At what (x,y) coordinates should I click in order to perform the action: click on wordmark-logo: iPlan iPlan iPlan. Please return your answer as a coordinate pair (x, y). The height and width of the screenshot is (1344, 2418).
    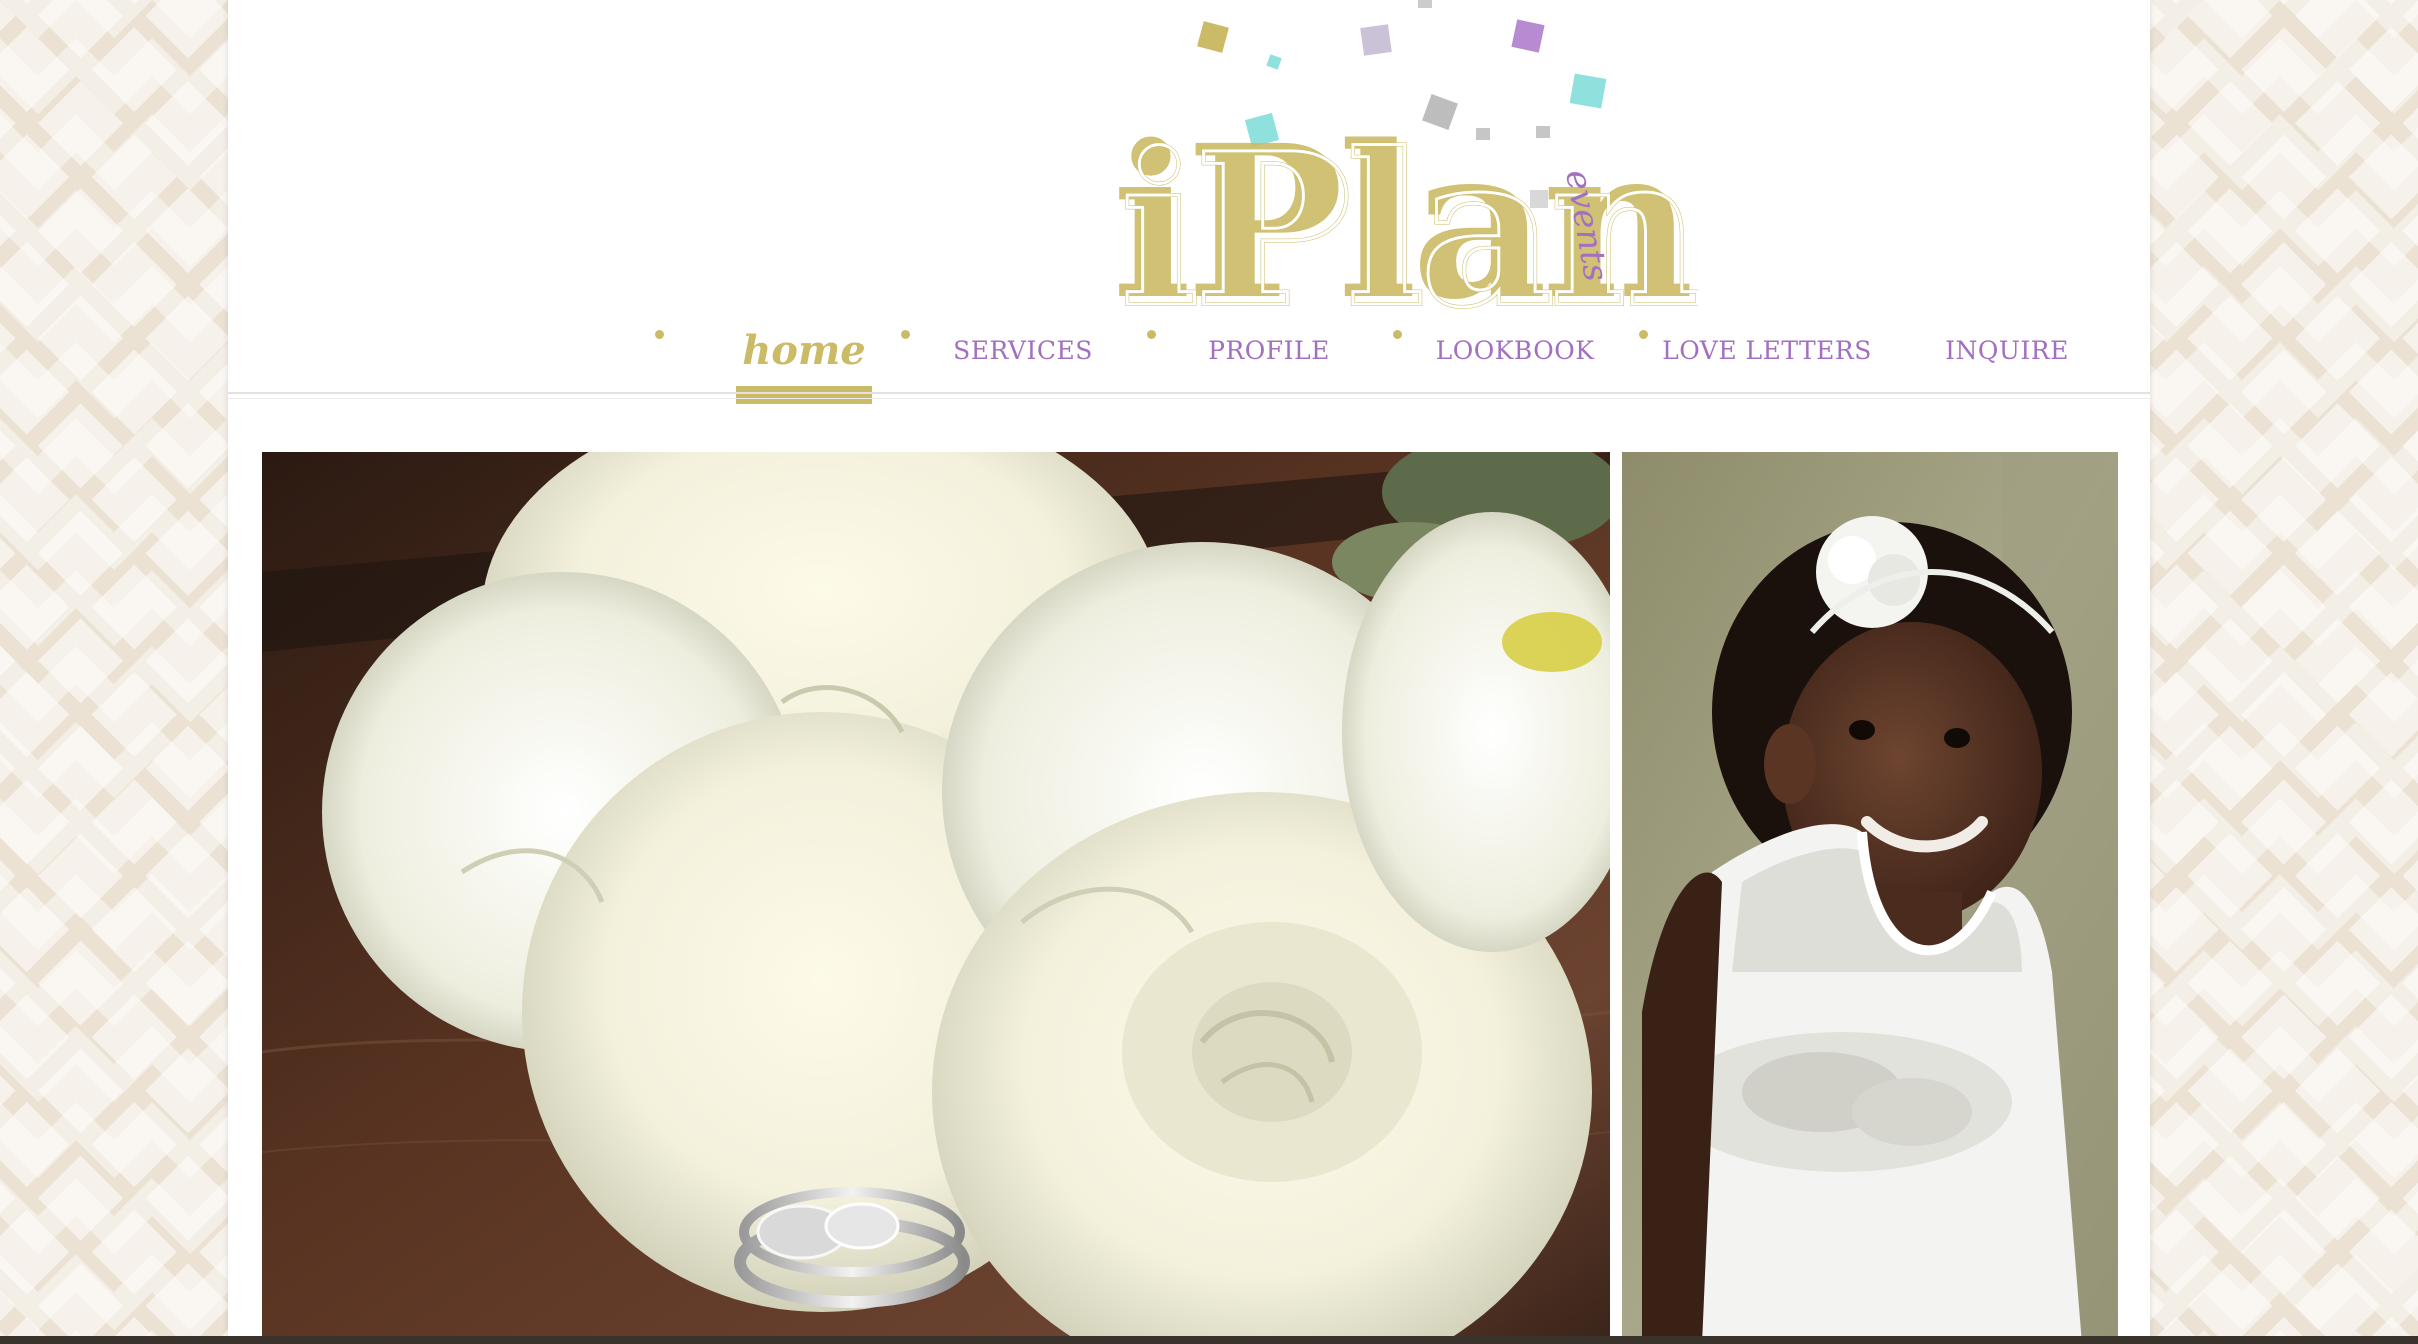
    Looking at the image, I should click on (1409, 227).